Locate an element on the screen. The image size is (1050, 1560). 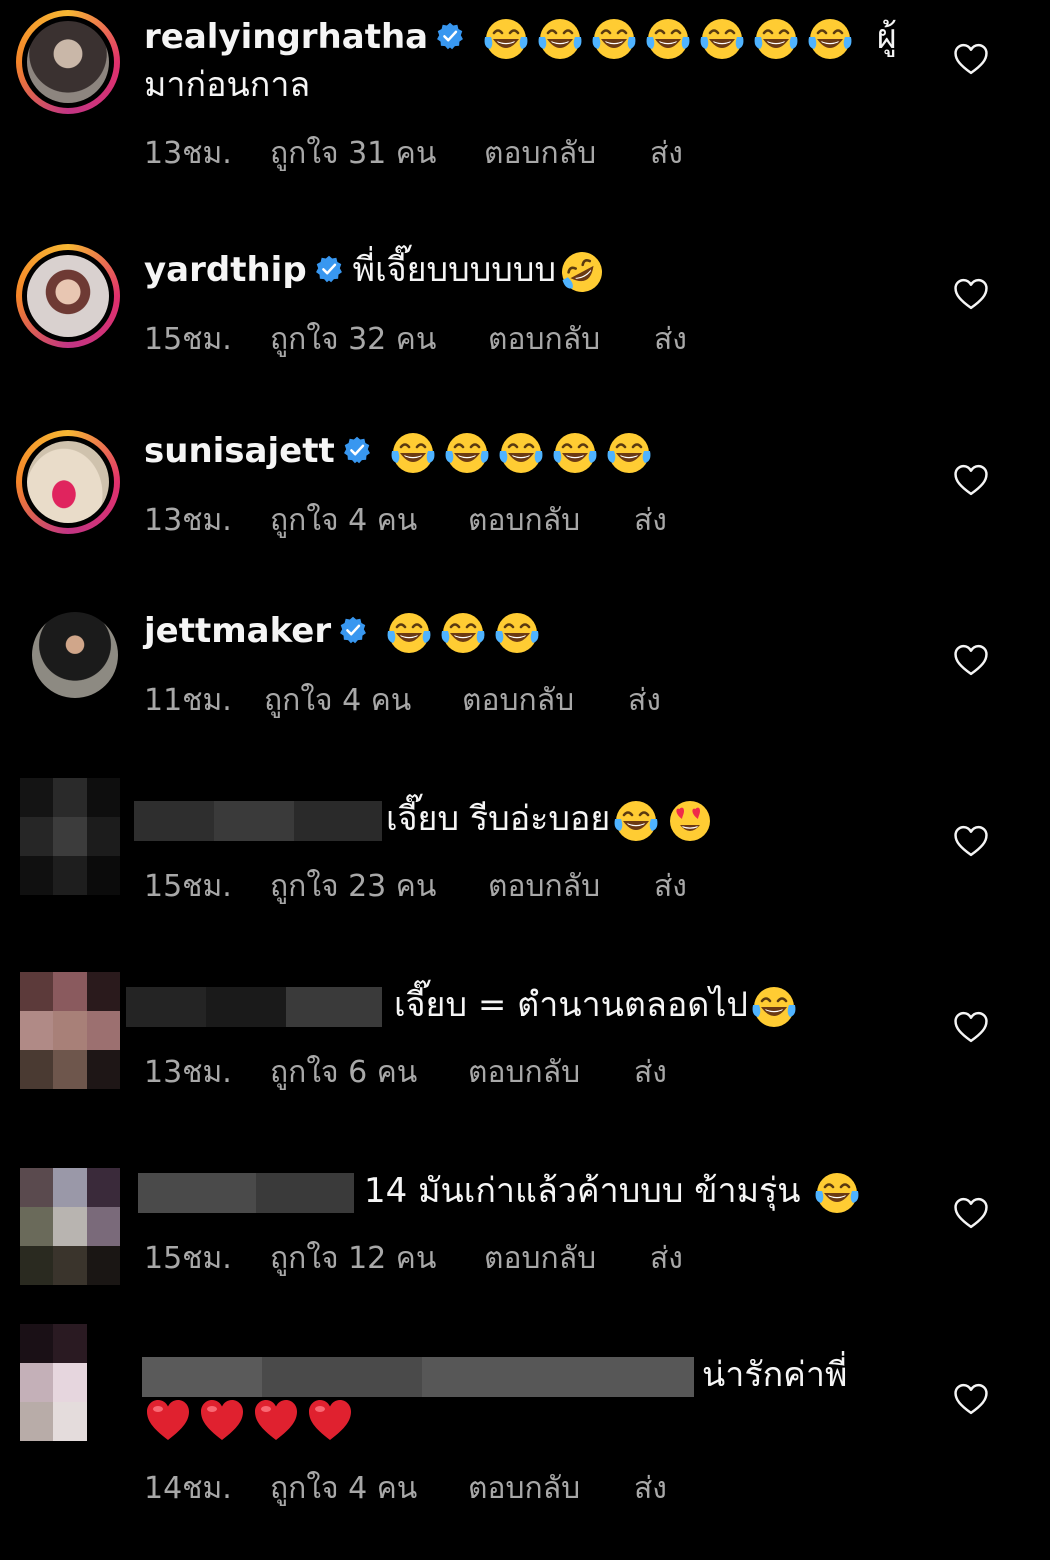
comment-text-line: เจี๊ยบ รีบอ่ะบอย is located at coordinates (424, 819).